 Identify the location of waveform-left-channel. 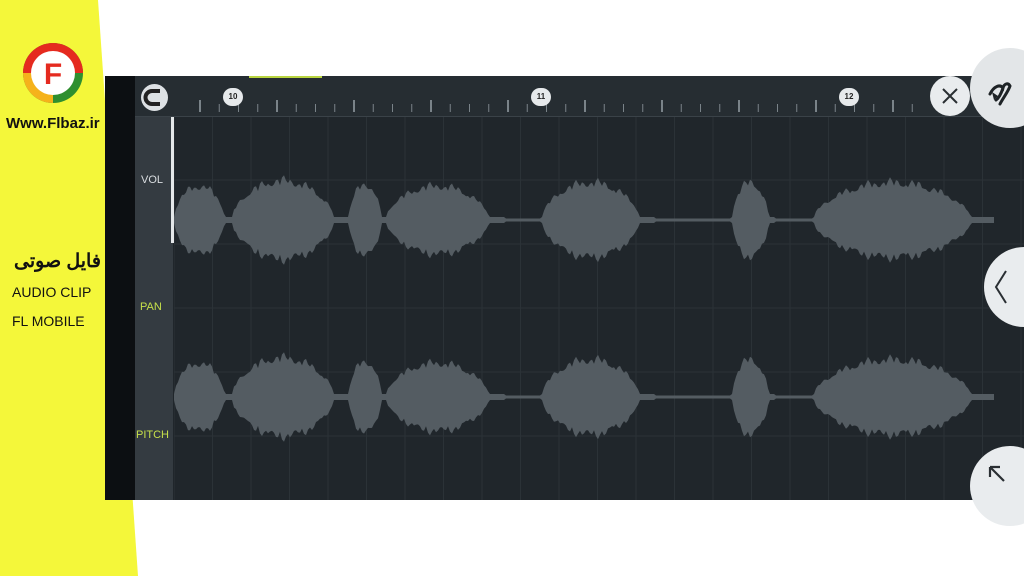
(584, 220).